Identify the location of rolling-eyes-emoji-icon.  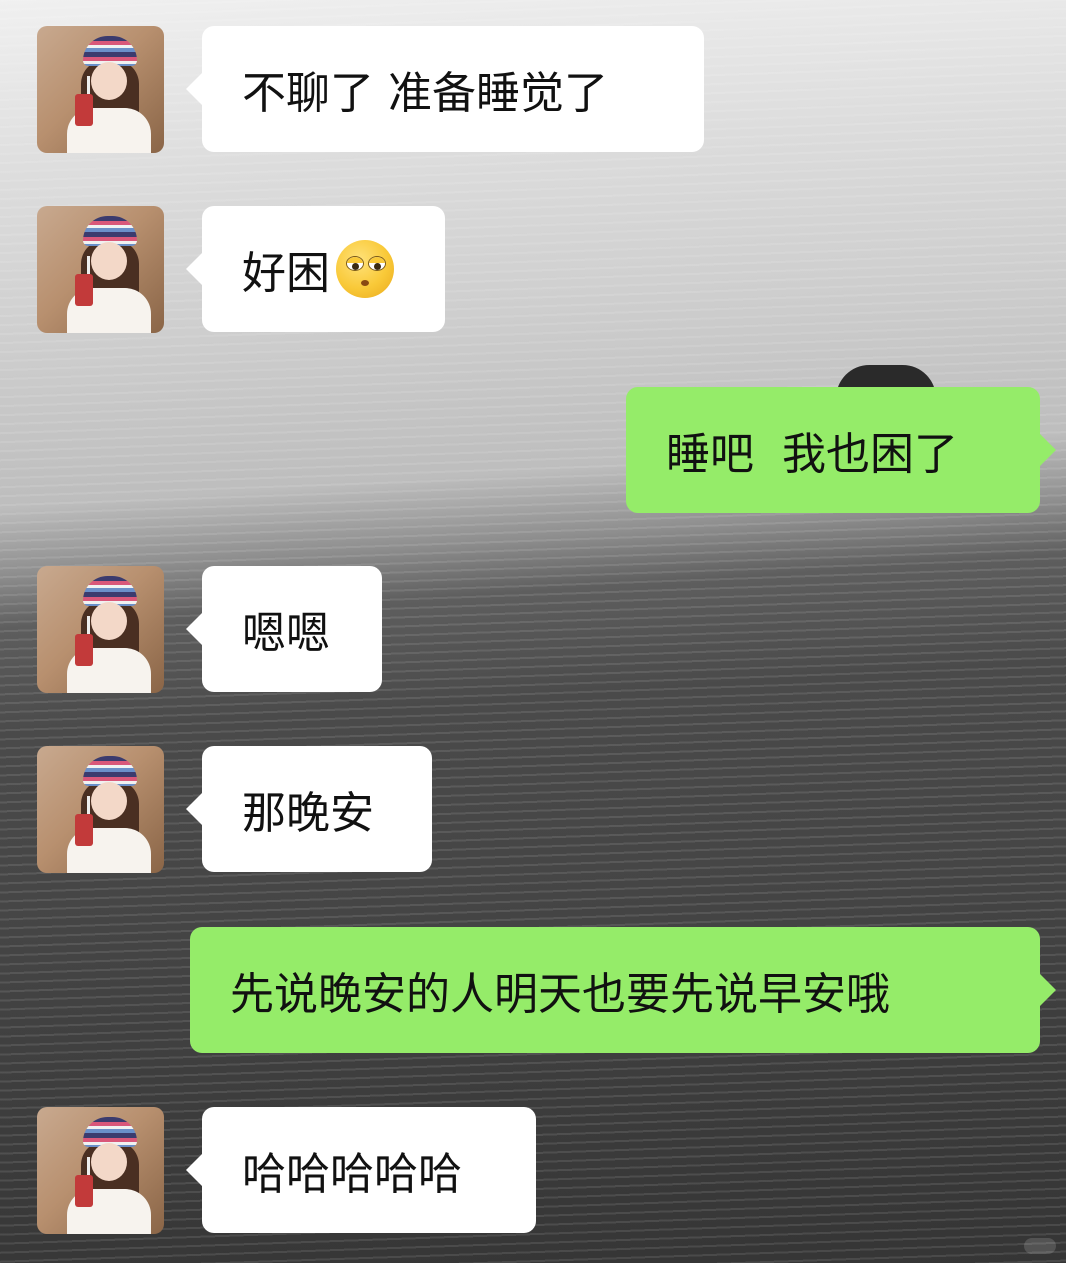
(365, 269).